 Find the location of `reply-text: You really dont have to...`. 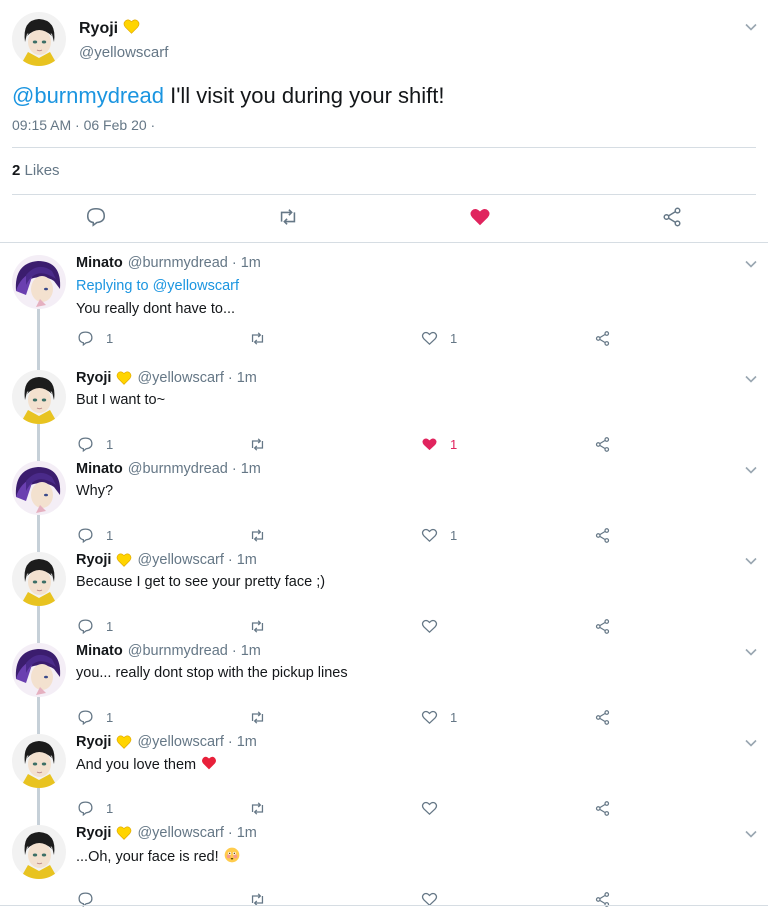

reply-text: You really dont have to... is located at coordinates (155, 309).